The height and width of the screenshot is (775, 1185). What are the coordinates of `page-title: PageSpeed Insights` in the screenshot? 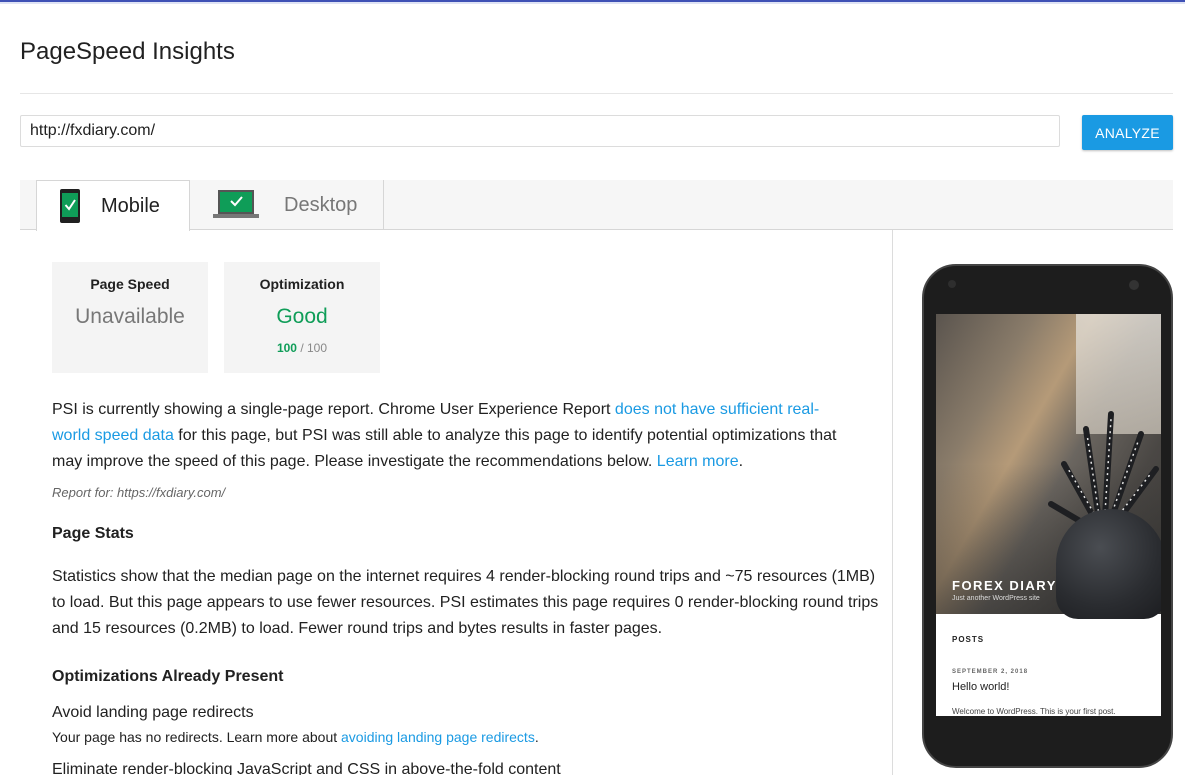 It's located at (127, 51).